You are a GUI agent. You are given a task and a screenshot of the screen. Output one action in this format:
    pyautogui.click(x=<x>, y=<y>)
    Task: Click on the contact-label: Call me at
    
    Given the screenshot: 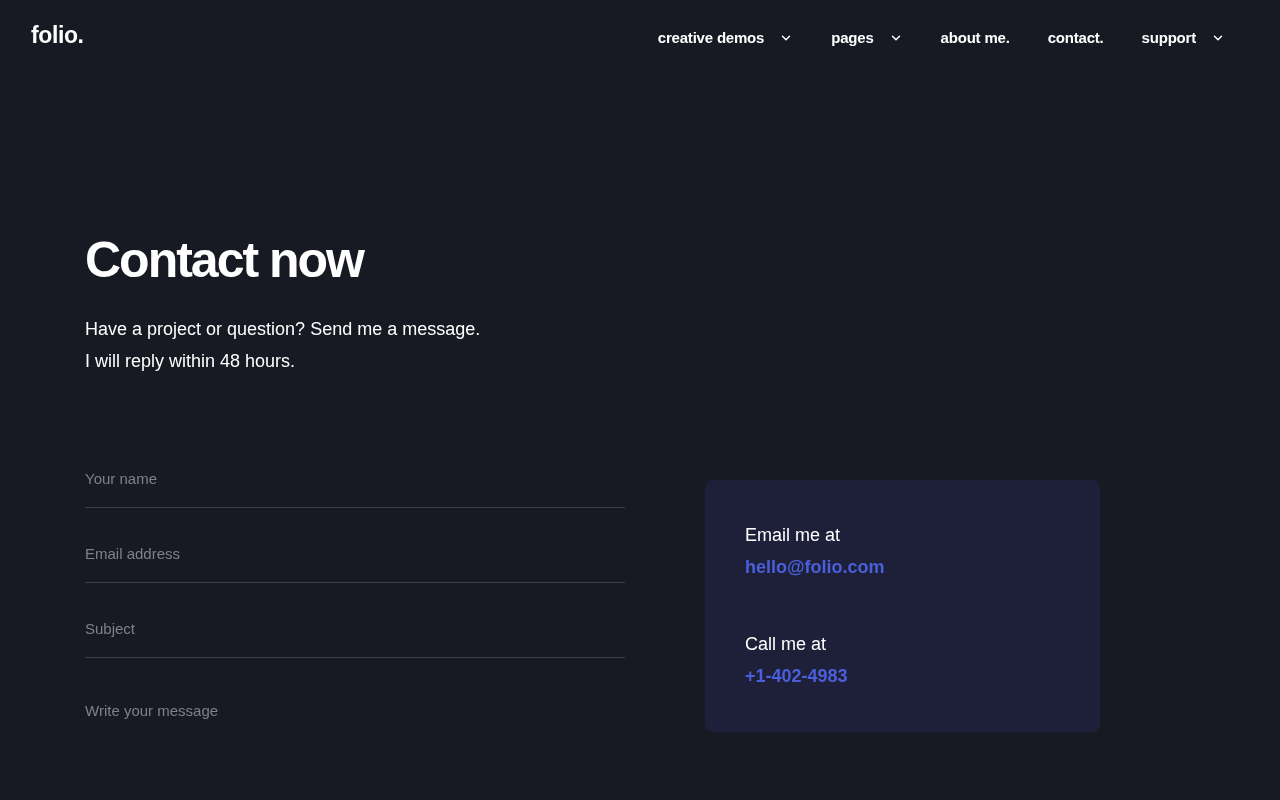 What is the action you would take?
    pyautogui.click(x=786, y=644)
    